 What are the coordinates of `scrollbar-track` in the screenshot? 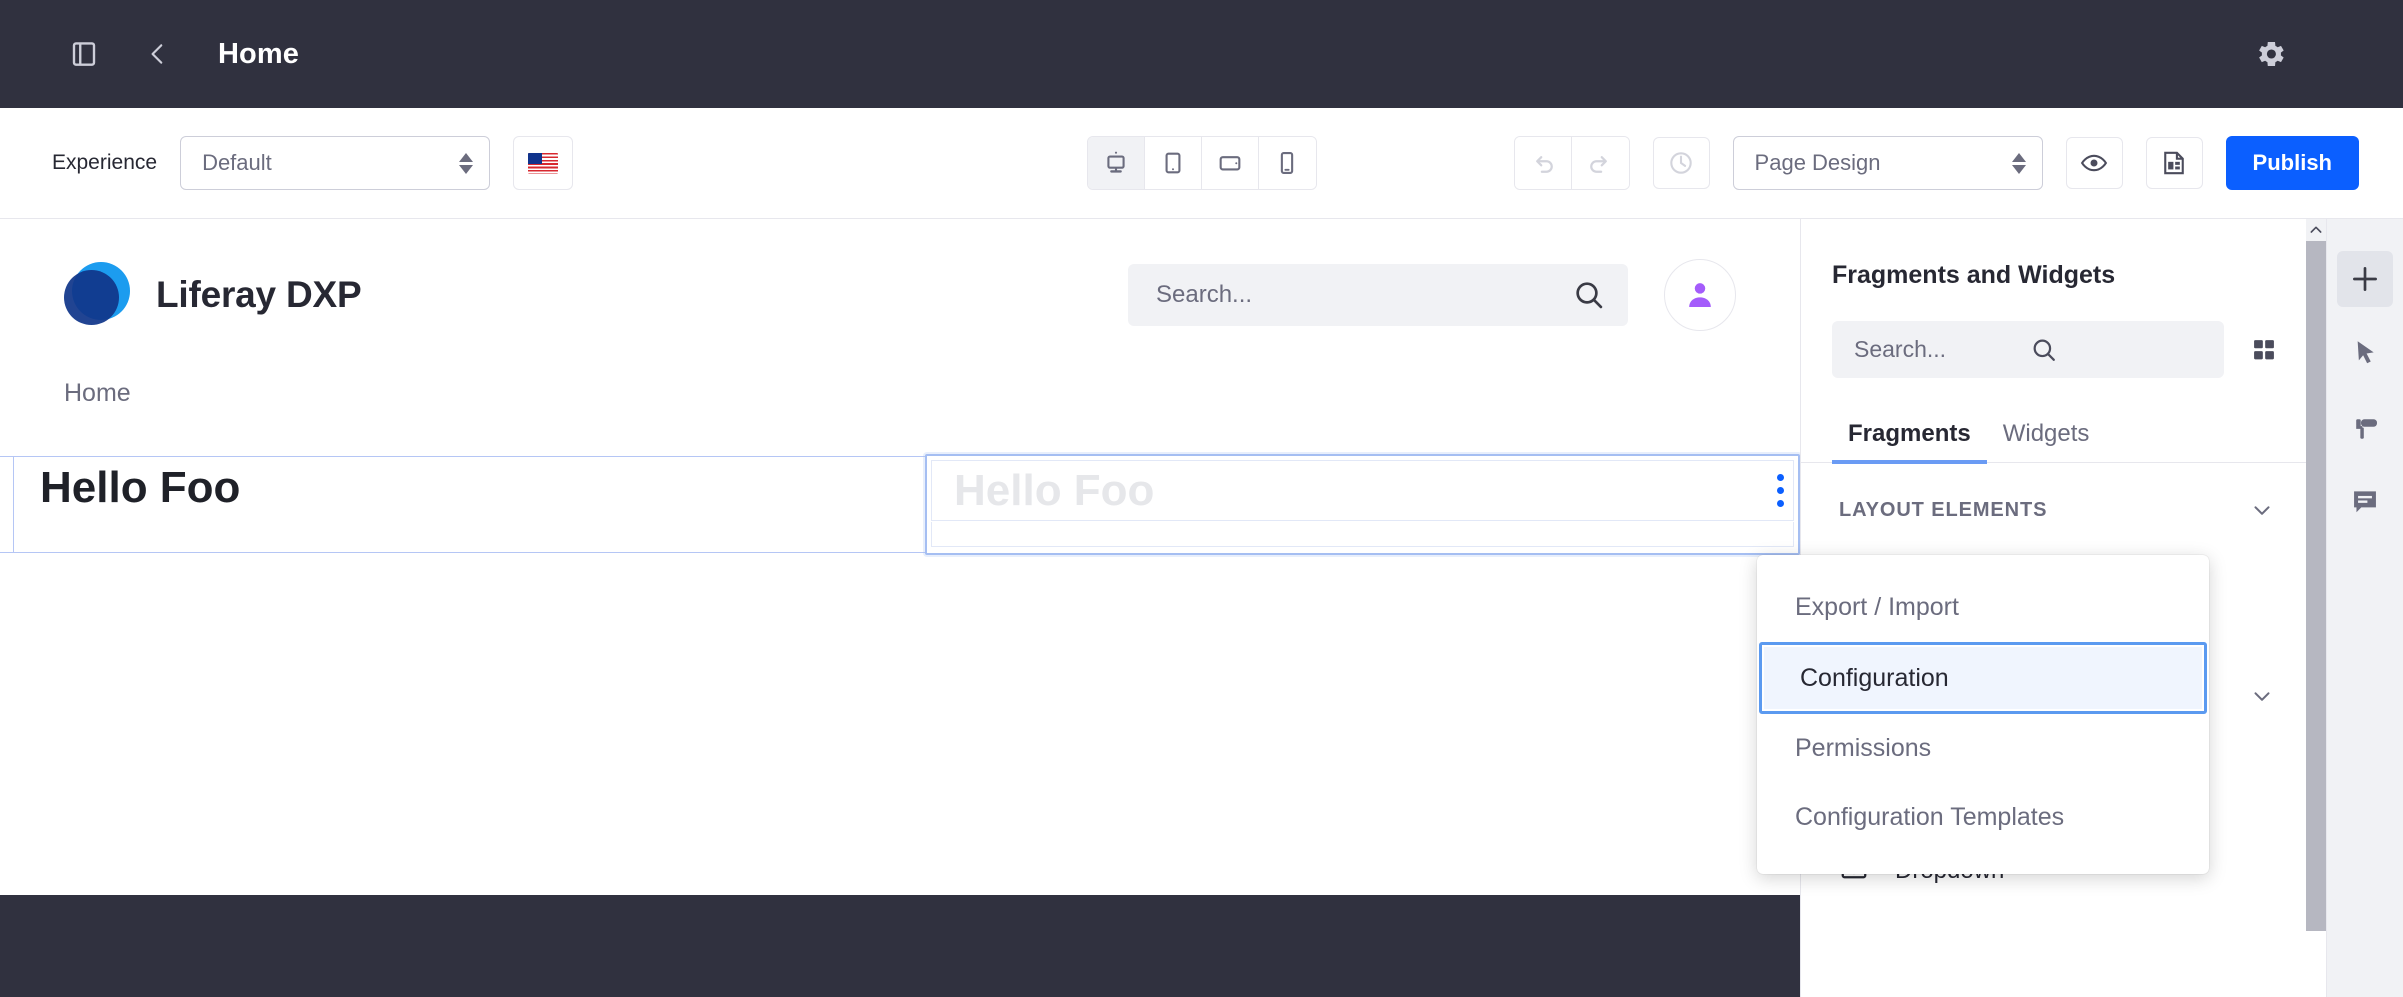 It's located at (2316, 619).